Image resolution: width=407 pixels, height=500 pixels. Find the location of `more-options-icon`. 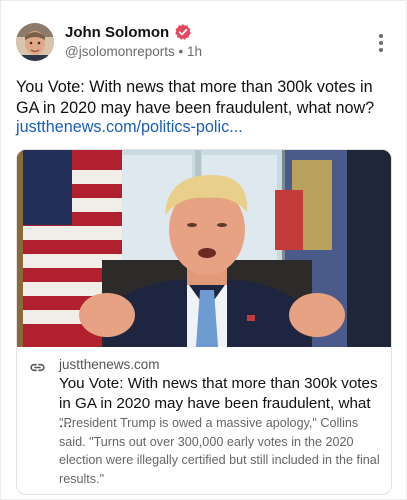

more-options-icon is located at coordinates (381, 43).